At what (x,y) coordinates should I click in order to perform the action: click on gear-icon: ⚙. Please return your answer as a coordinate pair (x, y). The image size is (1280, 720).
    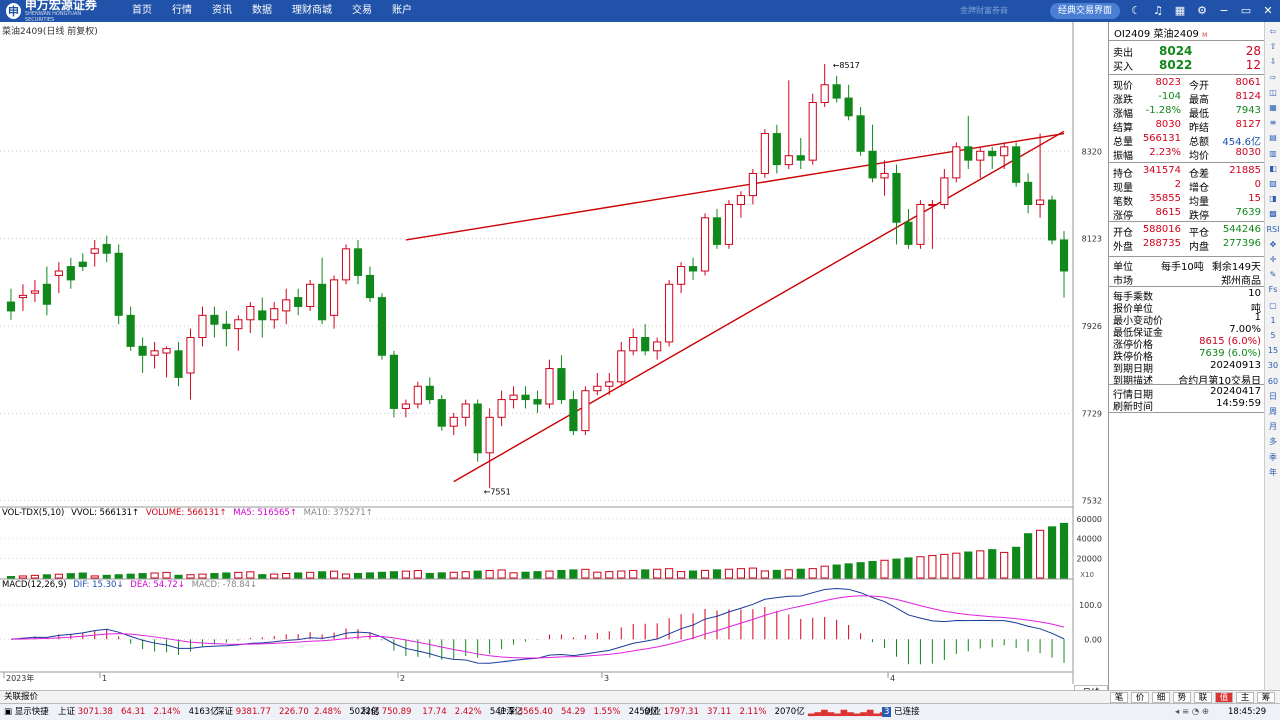
    Looking at the image, I should click on (1202, 11).